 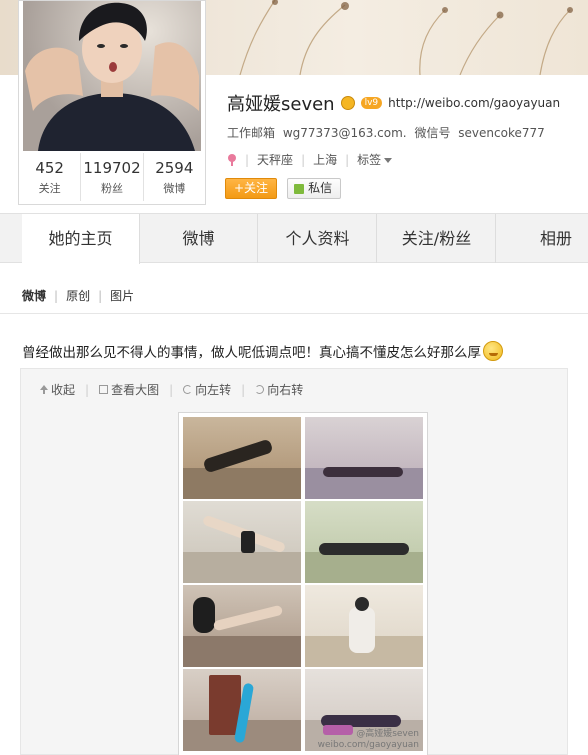 What do you see at coordinates (432, 133) in the screenshot?
I see `wechat-label: 微信号` at bounding box center [432, 133].